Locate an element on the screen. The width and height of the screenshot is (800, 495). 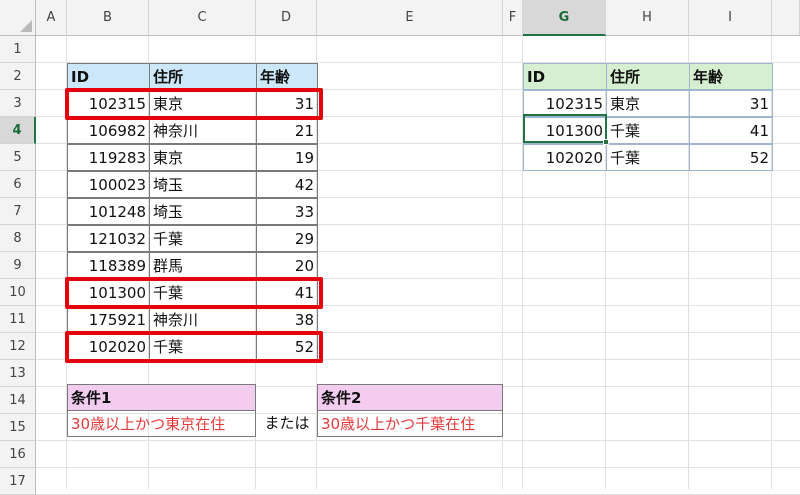
source-table-cell: 121032 is located at coordinates (108, 238).